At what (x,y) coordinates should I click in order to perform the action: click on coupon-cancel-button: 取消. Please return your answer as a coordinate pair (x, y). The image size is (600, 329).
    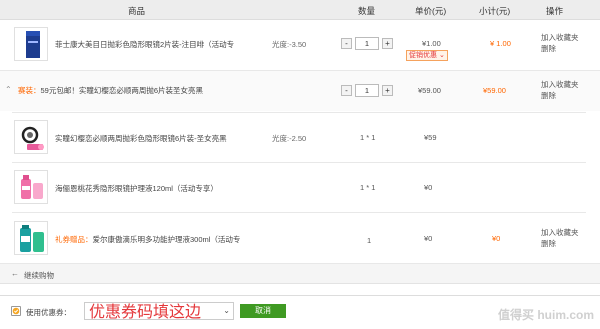
    Looking at the image, I should click on (263, 311).